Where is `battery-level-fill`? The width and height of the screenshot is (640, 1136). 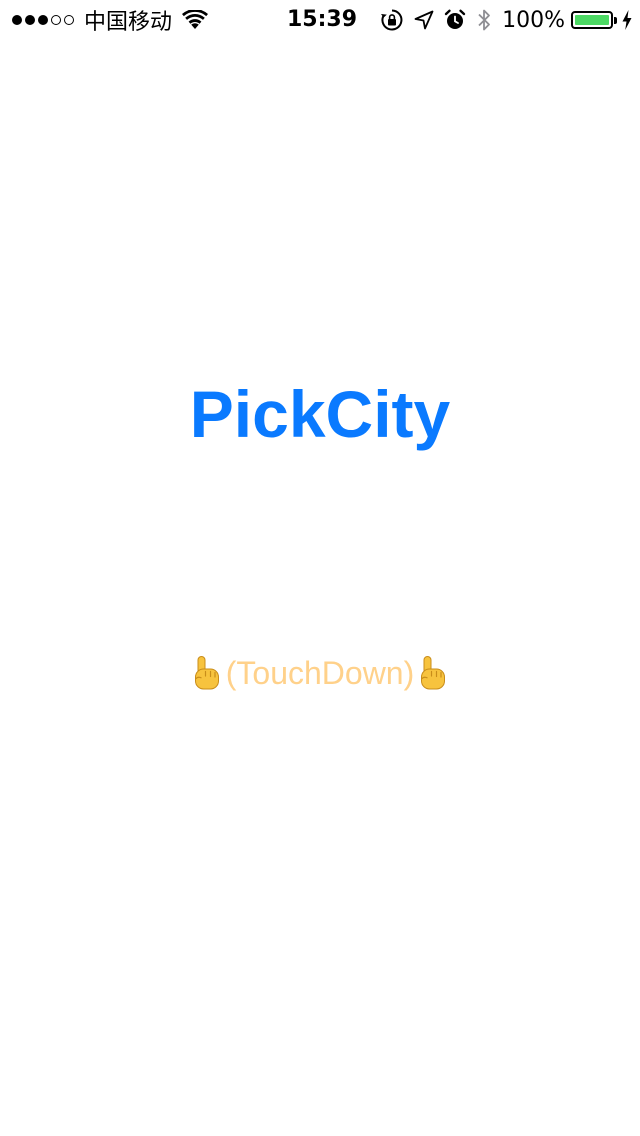 battery-level-fill is located at coordinates (592, 20).